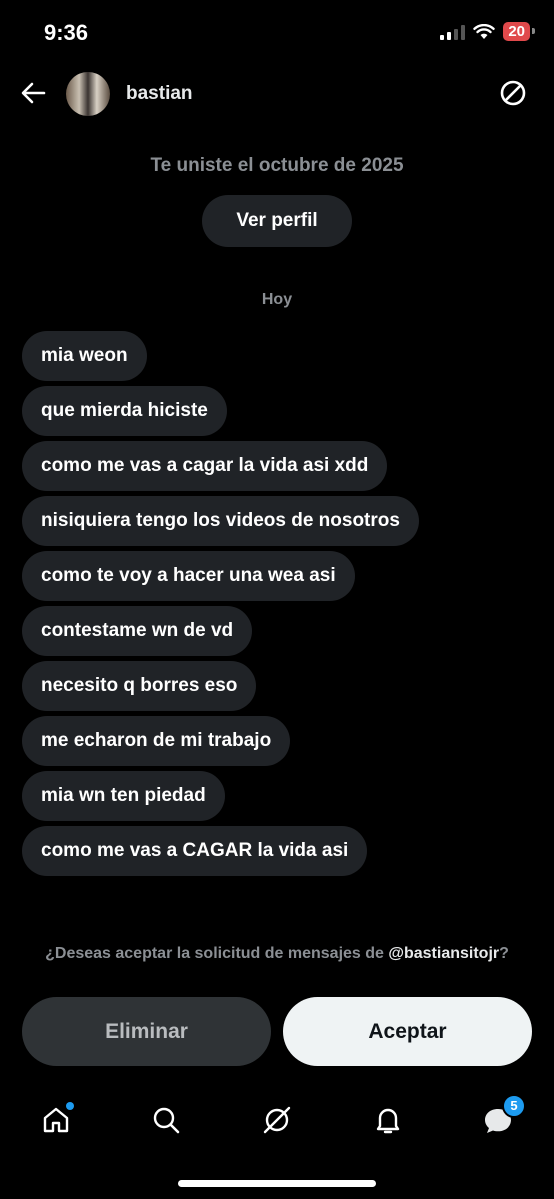 This screenshot has width=554, height=1199. I want to click on message-bubble: como me vas a CAGAR la vida asi, so click(220, 851).